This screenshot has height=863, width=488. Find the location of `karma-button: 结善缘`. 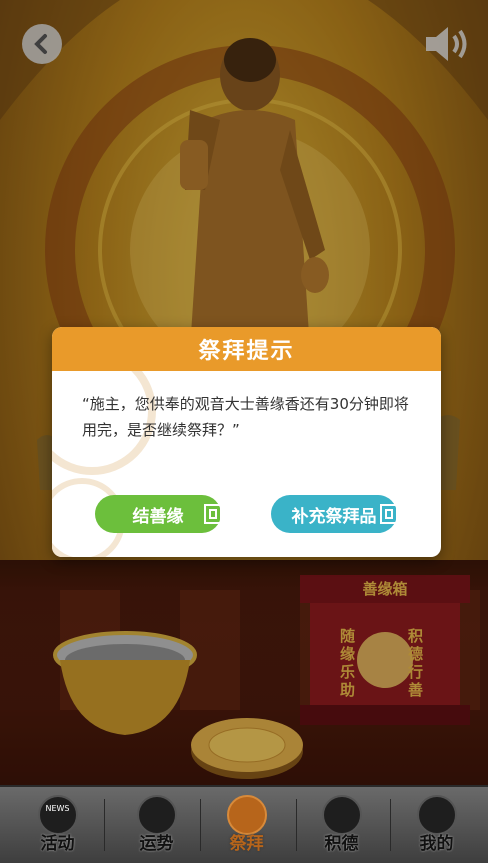

karma-button: 结善缘 is located at coordinates (158, 514).